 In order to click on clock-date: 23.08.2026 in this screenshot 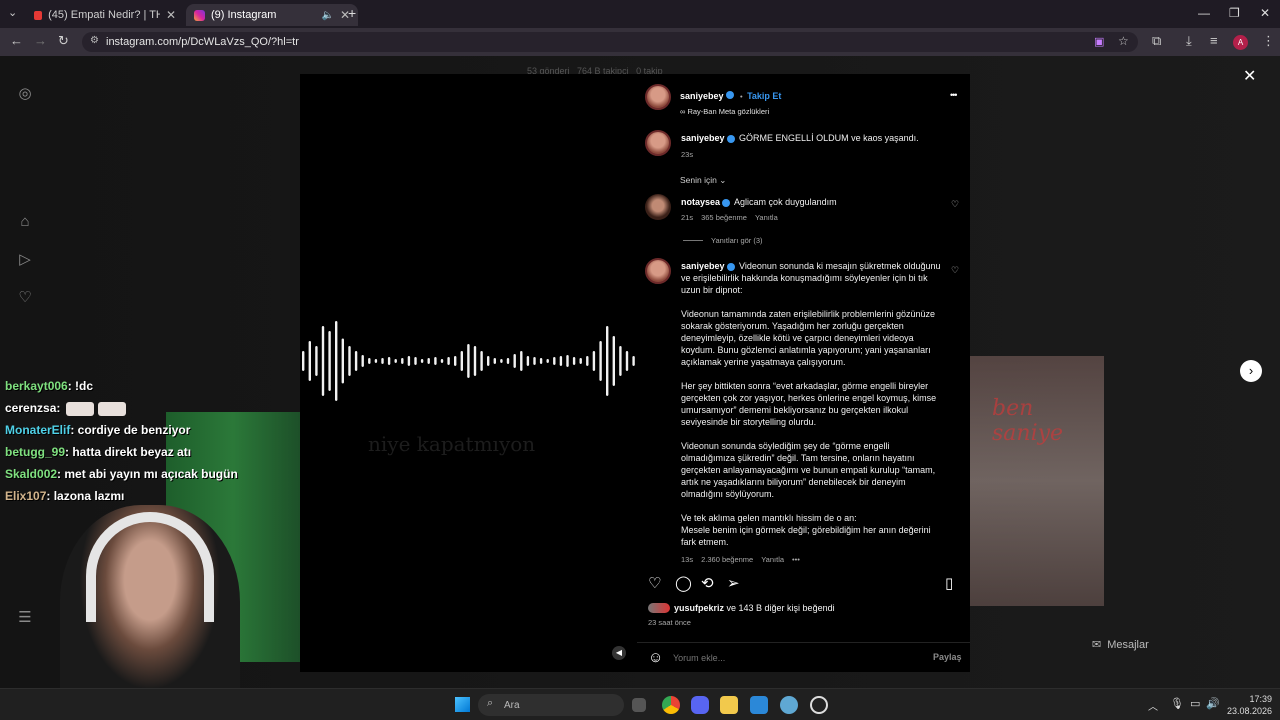, I will do `click(1249, 711)`.